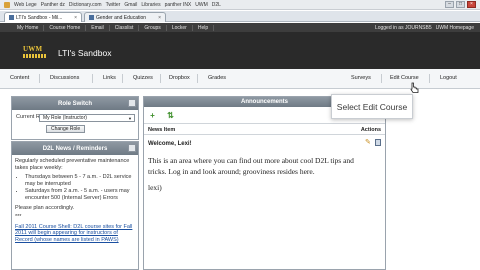 This screenshot has width=480, height=270. Describe the element at coordinates (130, 118) in the screenshot. I see `dropdown-arrow-icon: ▼` at that location.